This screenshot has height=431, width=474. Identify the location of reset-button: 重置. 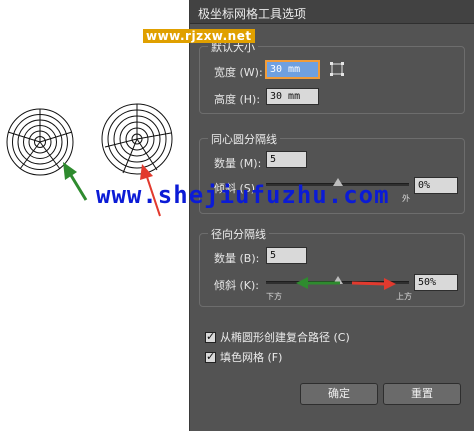
(422, 394).